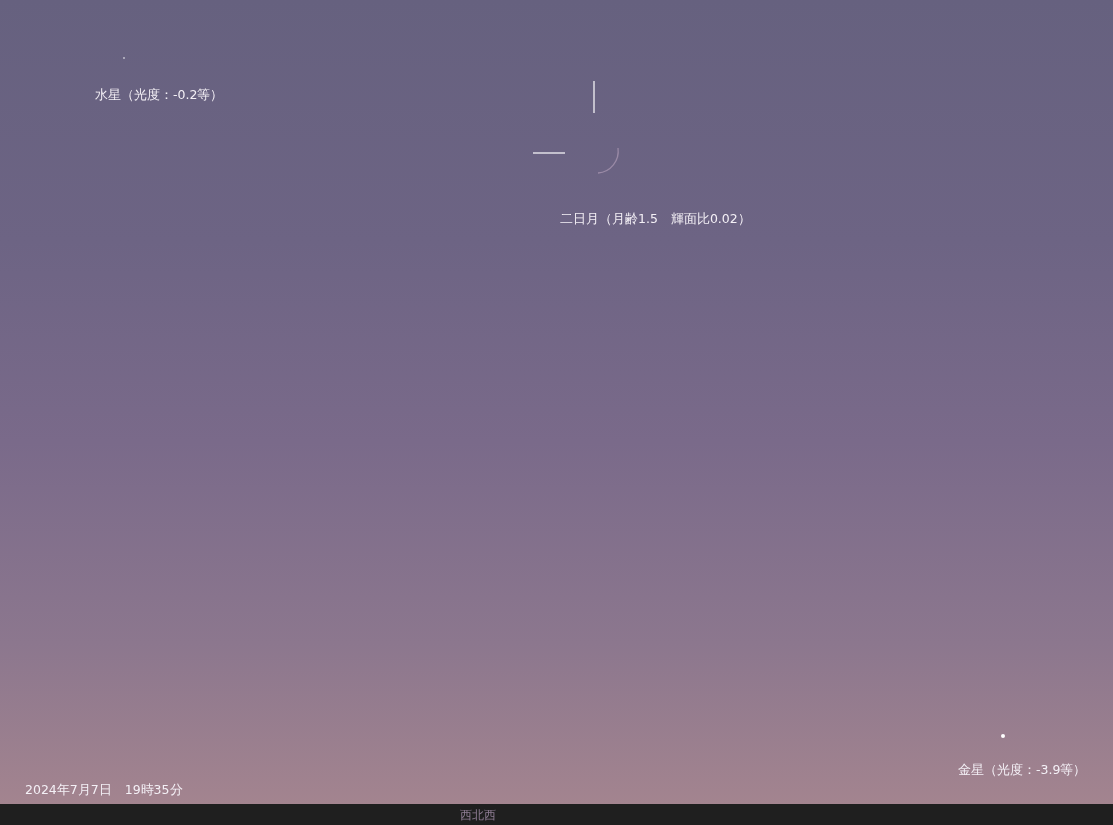 The image size is (1113, 825). I want to click on object-label: 水星（光度：-0.2等）, so click(159, 95).